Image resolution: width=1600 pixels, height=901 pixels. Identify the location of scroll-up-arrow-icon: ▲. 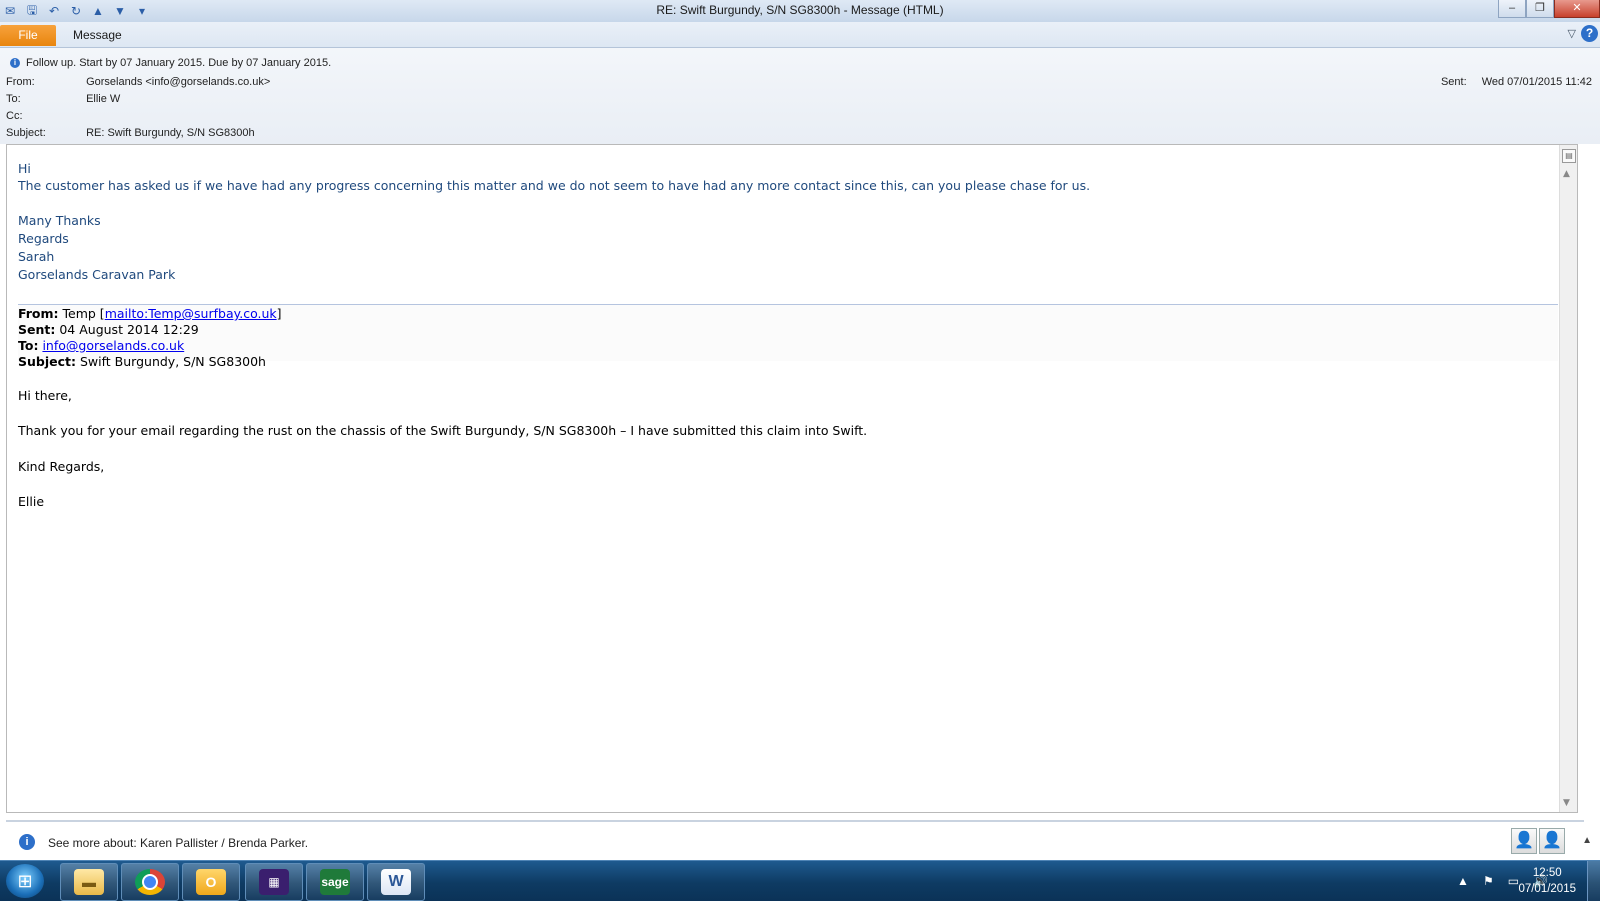
(1566, 174).